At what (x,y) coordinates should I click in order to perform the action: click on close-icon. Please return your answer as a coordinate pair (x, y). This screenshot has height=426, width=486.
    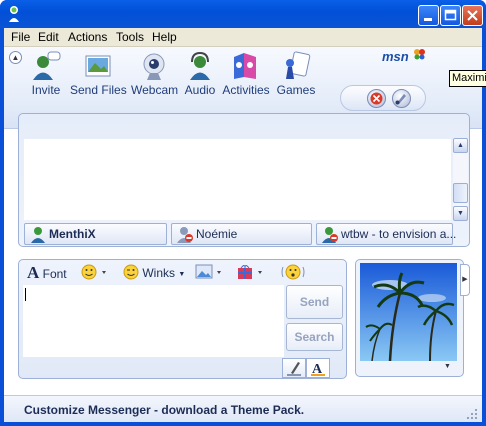
    Looking at the image, I should click on (472, 15).